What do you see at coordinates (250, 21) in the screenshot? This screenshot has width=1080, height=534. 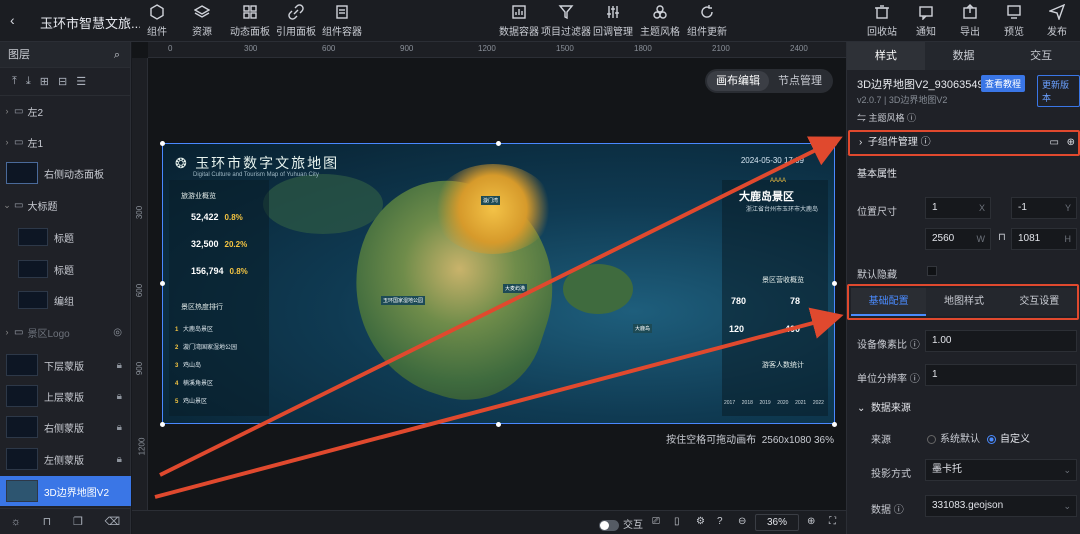 I see `dynamic-panel-button: 动态面板` at bounding box center [250, 21].